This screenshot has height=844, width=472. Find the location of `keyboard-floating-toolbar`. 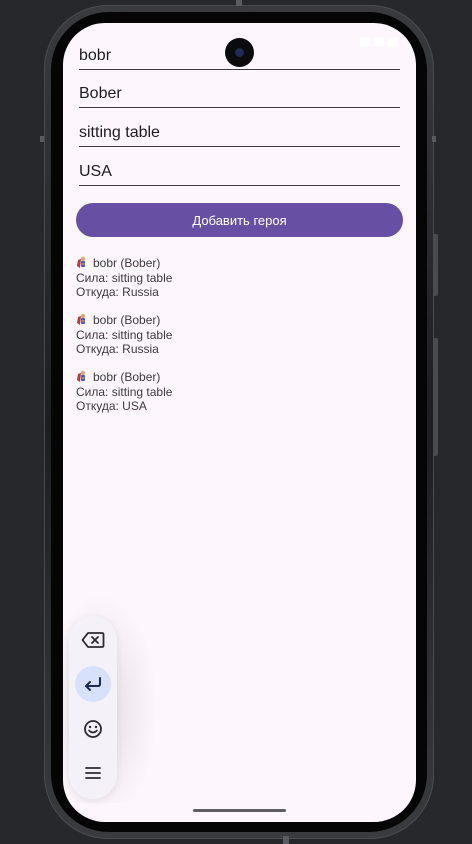

keyboard-floating-toolbar is located at coordinates (93, 707).